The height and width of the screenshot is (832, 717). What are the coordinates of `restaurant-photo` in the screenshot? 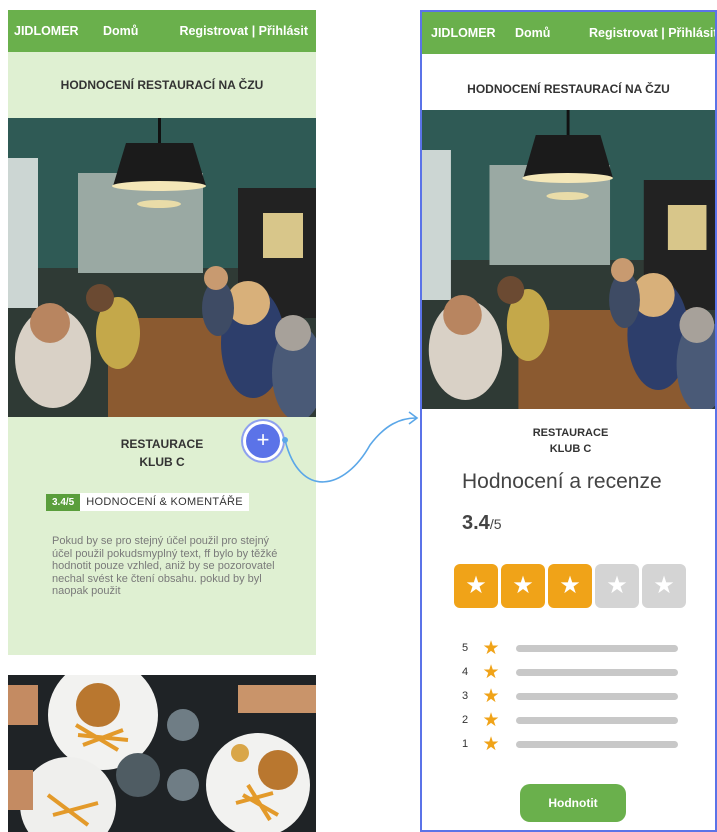 It's located at (568, 259).